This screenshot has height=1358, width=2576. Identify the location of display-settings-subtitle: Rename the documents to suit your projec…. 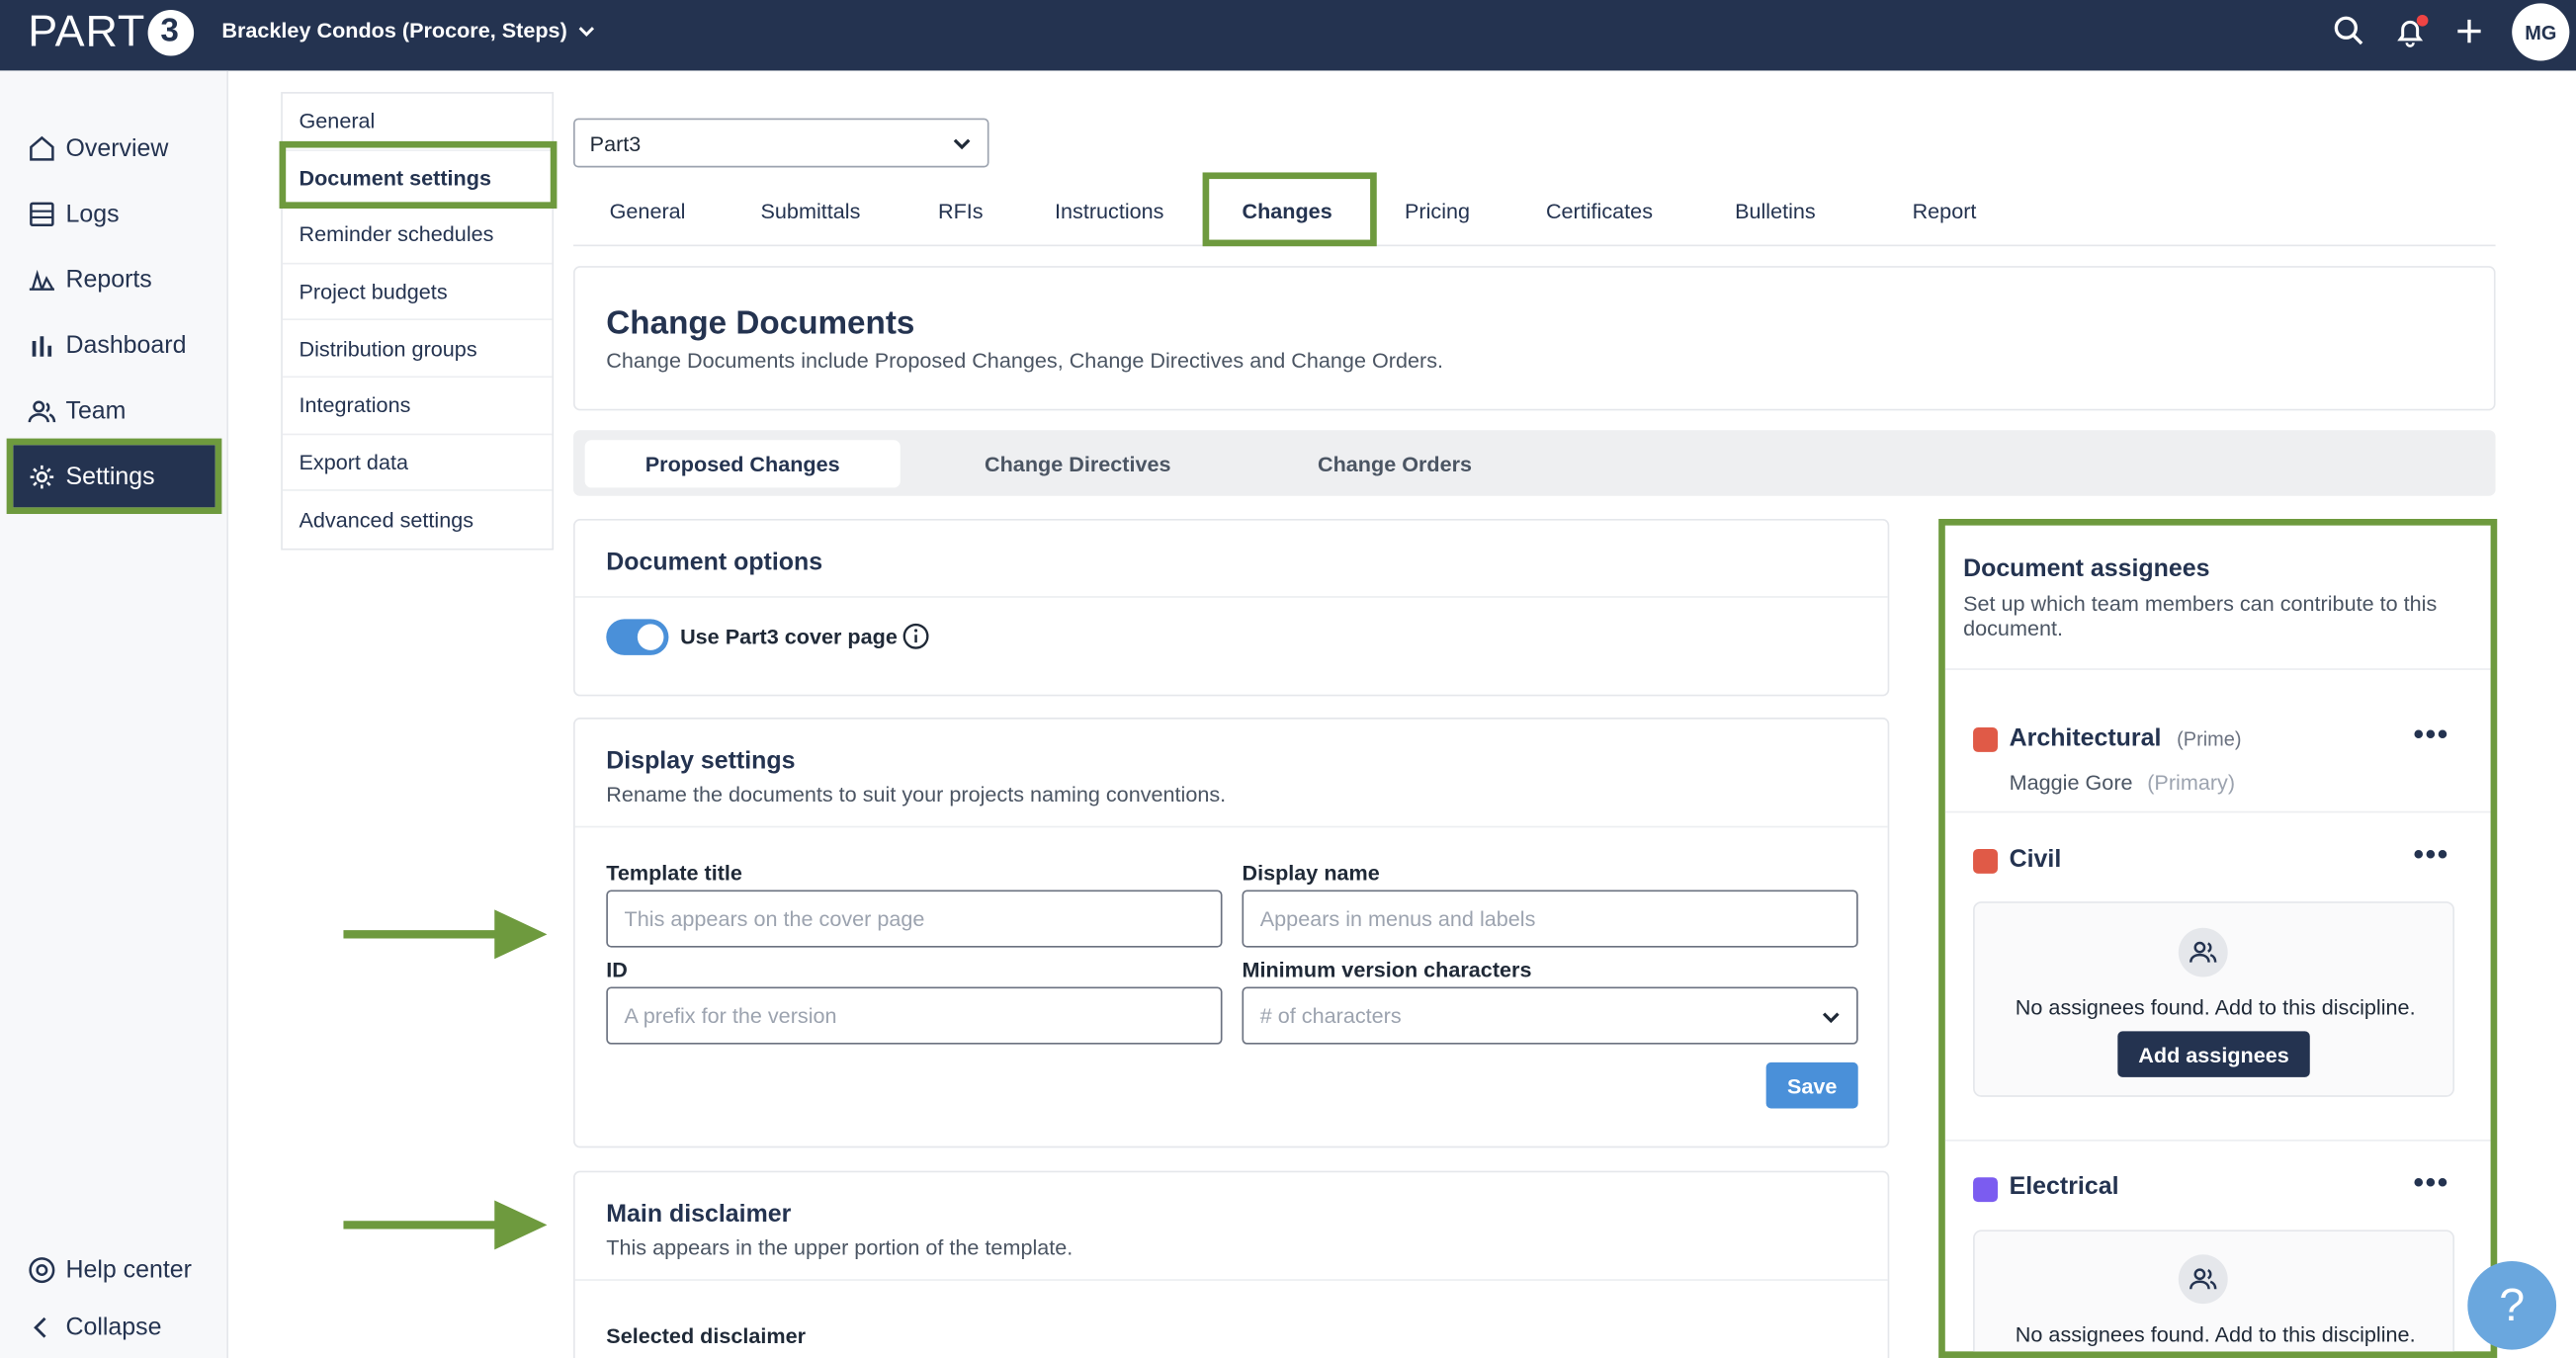
(916, 793).